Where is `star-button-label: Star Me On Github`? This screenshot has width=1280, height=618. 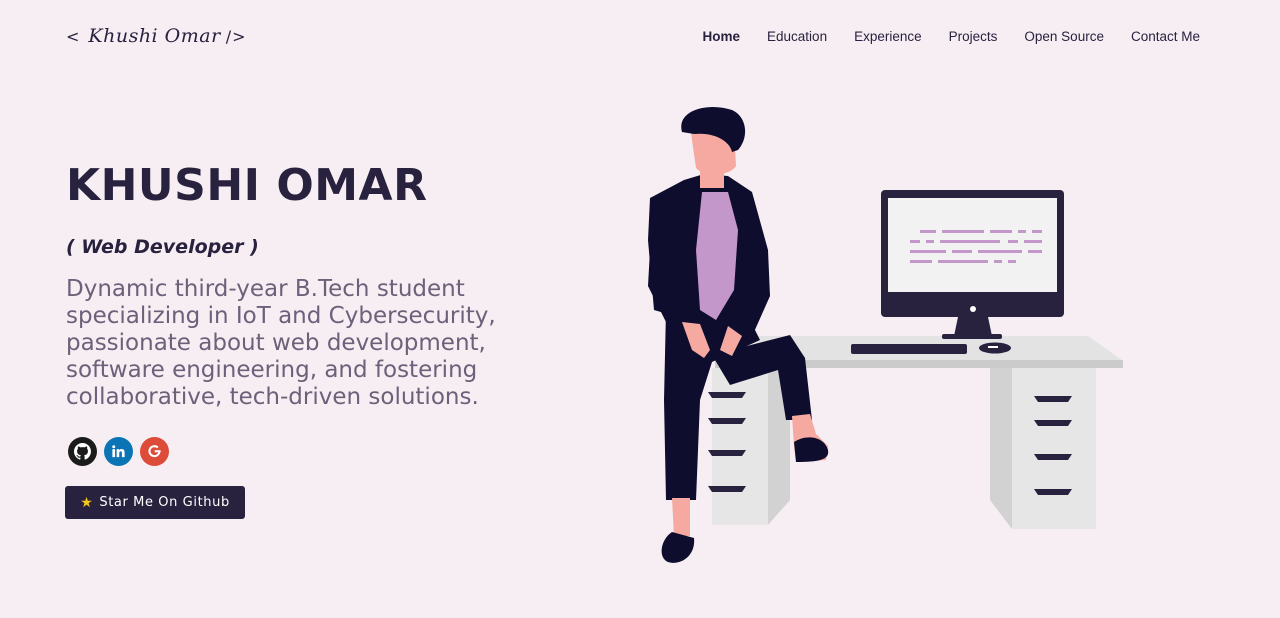 star-button-label: Star Me On Github is located at coordinates (164, 502).